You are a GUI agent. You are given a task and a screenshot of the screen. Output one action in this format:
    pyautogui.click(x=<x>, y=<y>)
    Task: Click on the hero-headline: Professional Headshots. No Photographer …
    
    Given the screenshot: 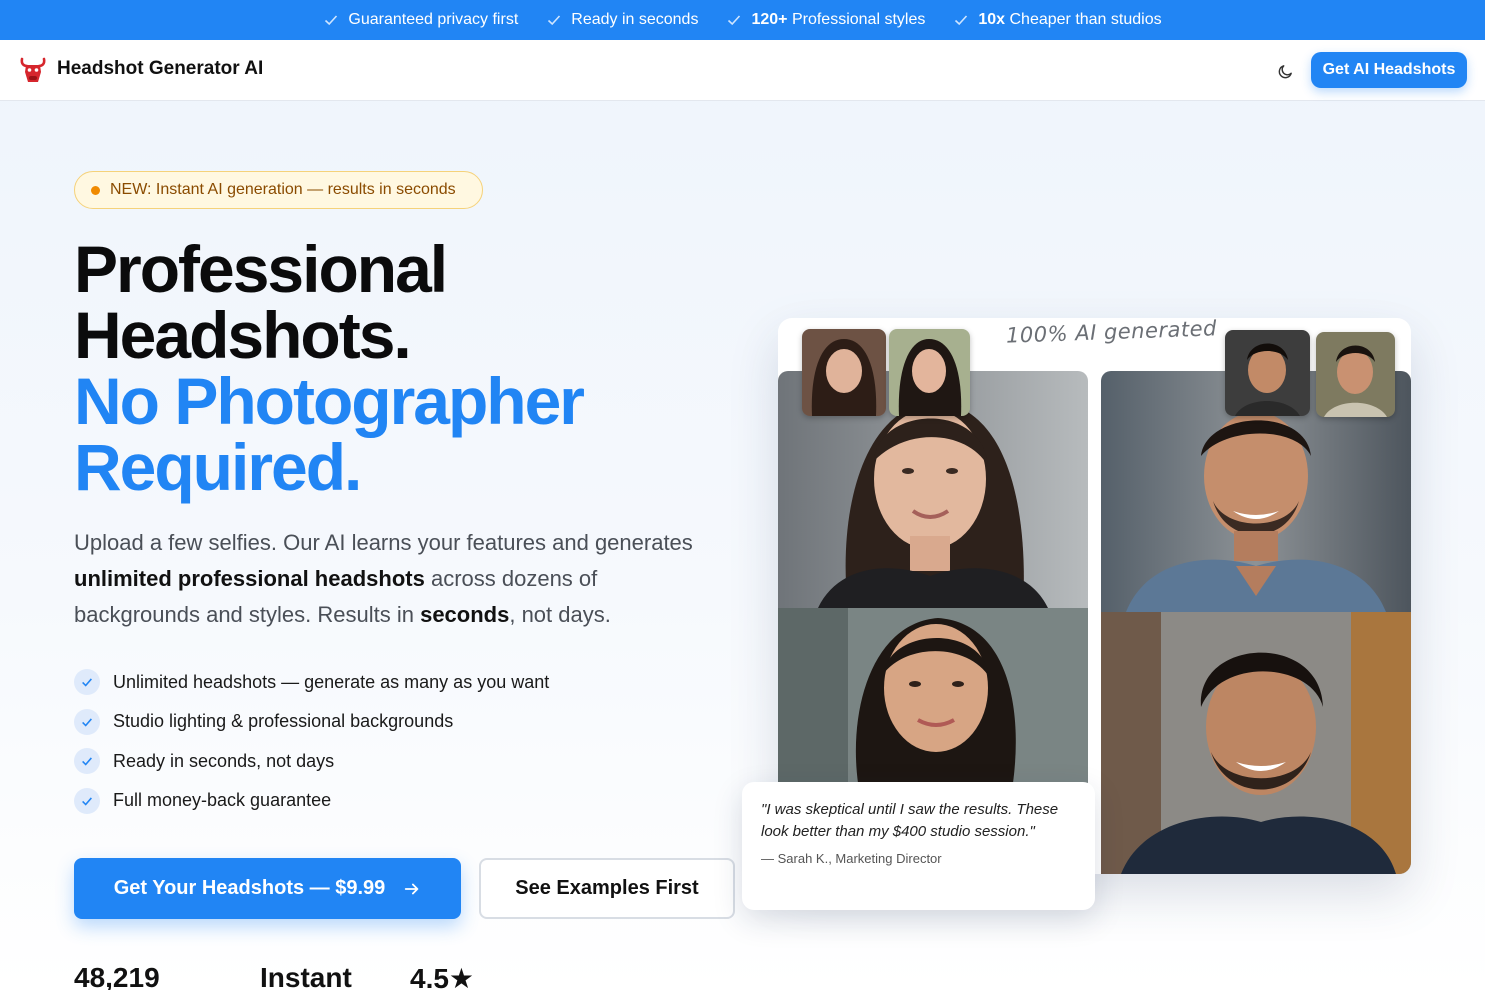 What is the action you would take?
    pyautogui.click(x=329, y=368)
    